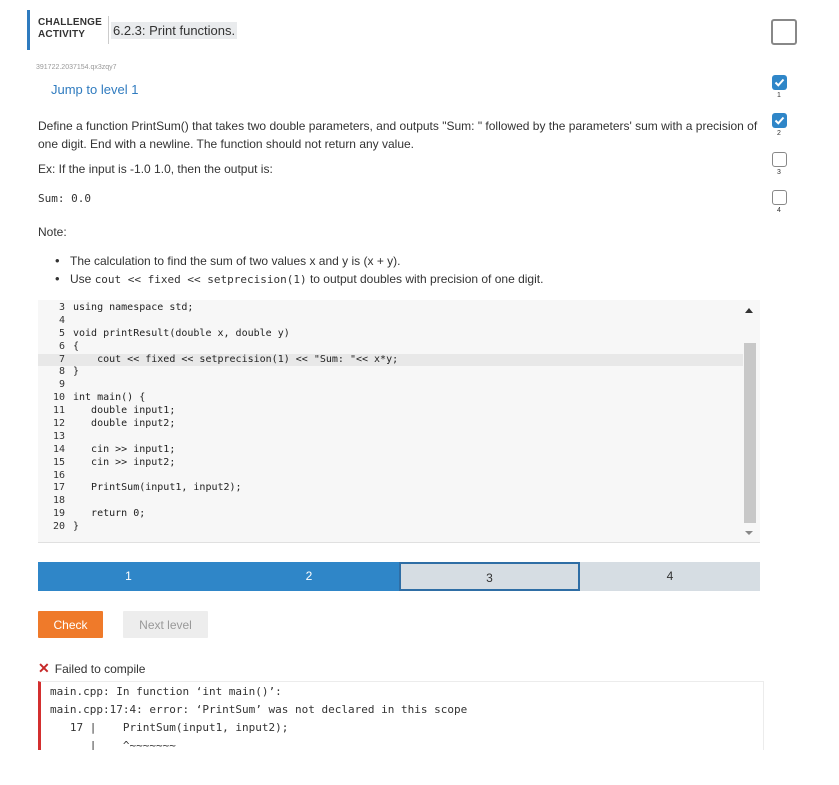 The height and width of the screenshot is (785, 839). What do you see at coordinates (58, 424) in the screenshot?
I see `line-number: 12` at bounding box center [58, 424].